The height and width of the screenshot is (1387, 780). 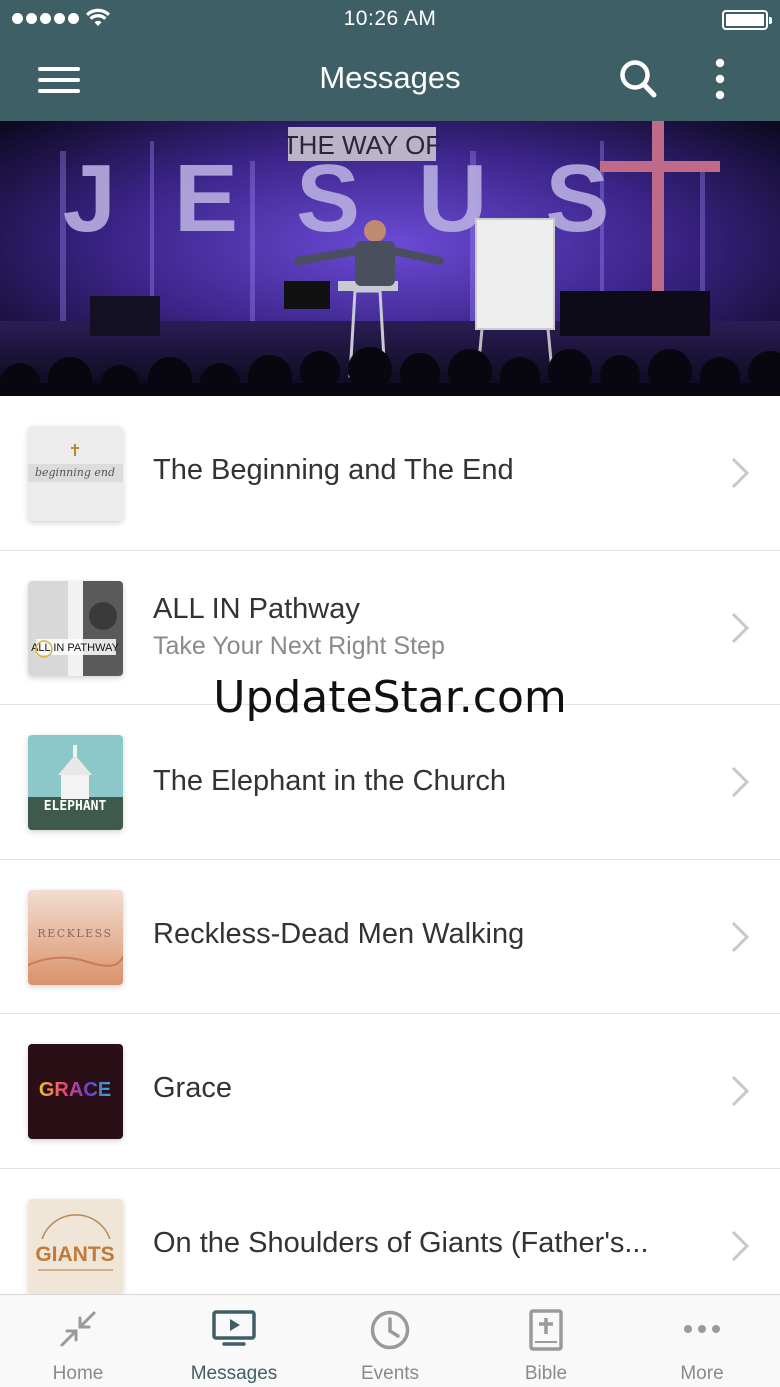 What do you see at coordinates (720, 80) in the screenshot?
I see `more-options-icon` at bounding box center [720, 80].